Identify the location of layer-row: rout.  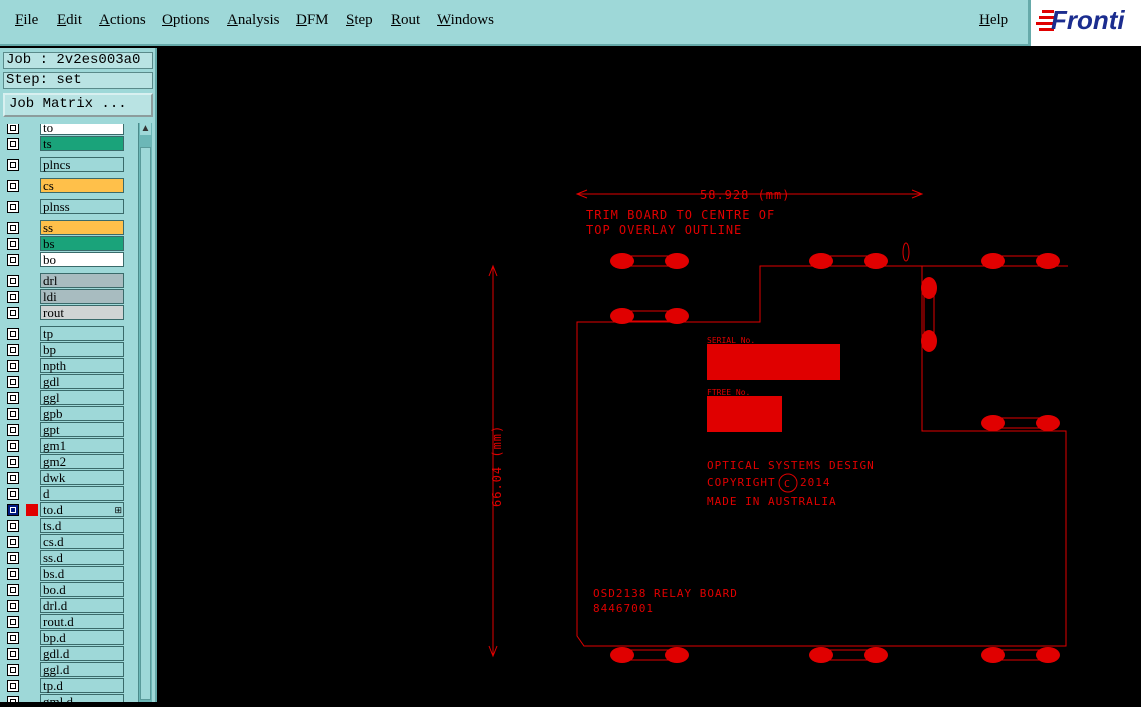
(70, 313).